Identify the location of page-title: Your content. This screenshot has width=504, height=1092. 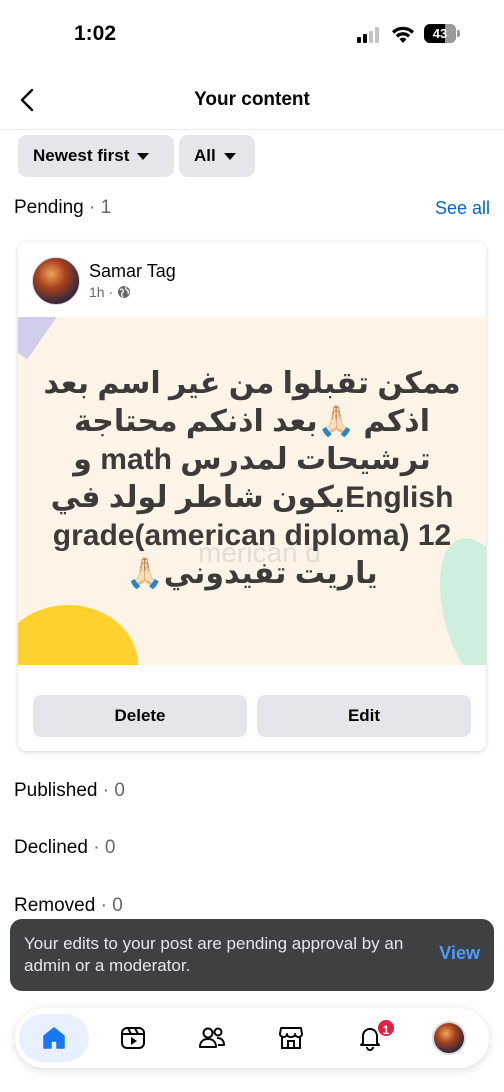
(252, 99).